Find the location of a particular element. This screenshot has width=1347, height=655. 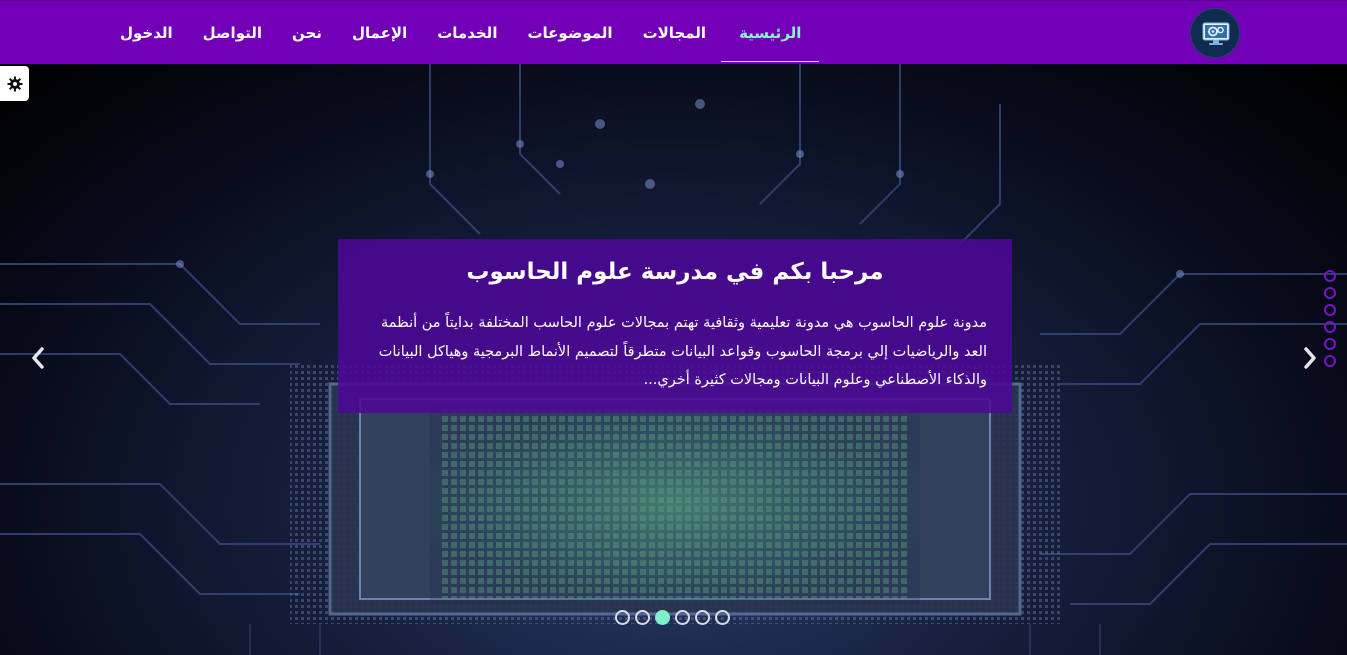

slide-pagination is located at coordinates (672, 617).